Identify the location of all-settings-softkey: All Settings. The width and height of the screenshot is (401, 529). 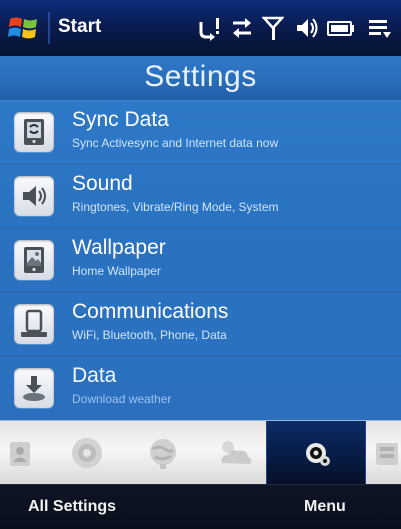
(72, 507).